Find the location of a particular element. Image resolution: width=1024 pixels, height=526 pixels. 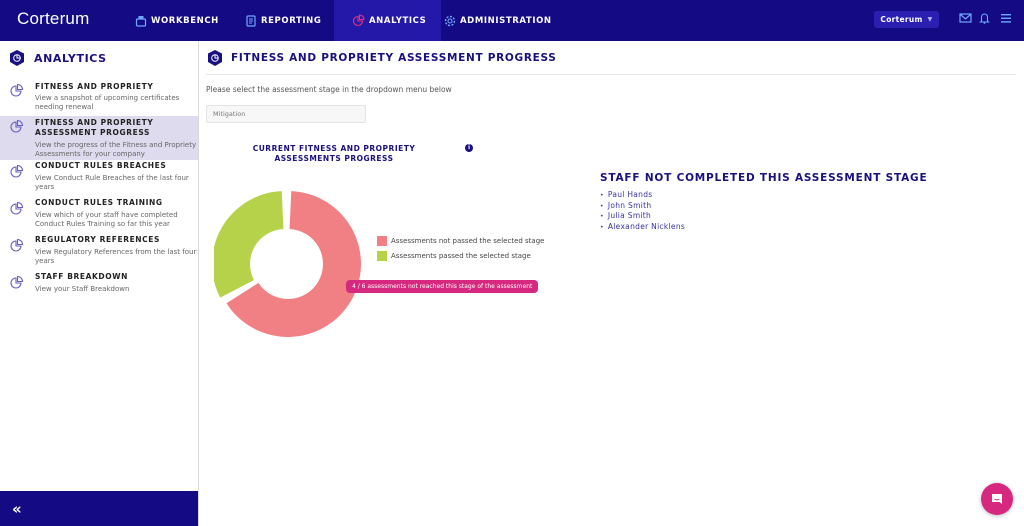

sidebar-item-title: CONDUCT RULES TRAINING is located at coordinates (99, 202).